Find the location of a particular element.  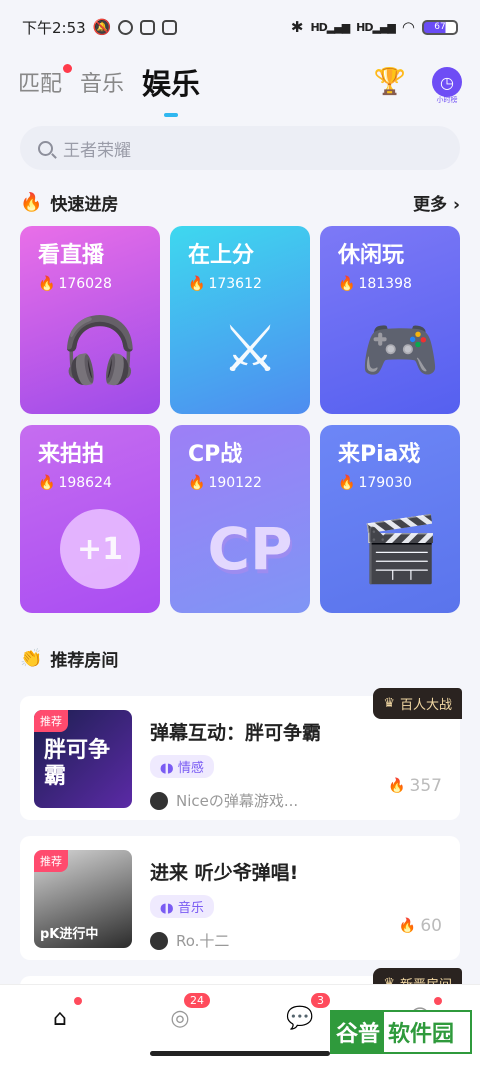

signal-icon-2: HD▂▄▆ is located at coordinates (376, 27).